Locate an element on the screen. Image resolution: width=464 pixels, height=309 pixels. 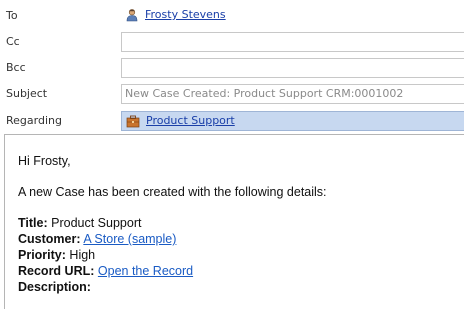
customer-line: Customer: A Store (sample) is located at coordinates (172, 239).